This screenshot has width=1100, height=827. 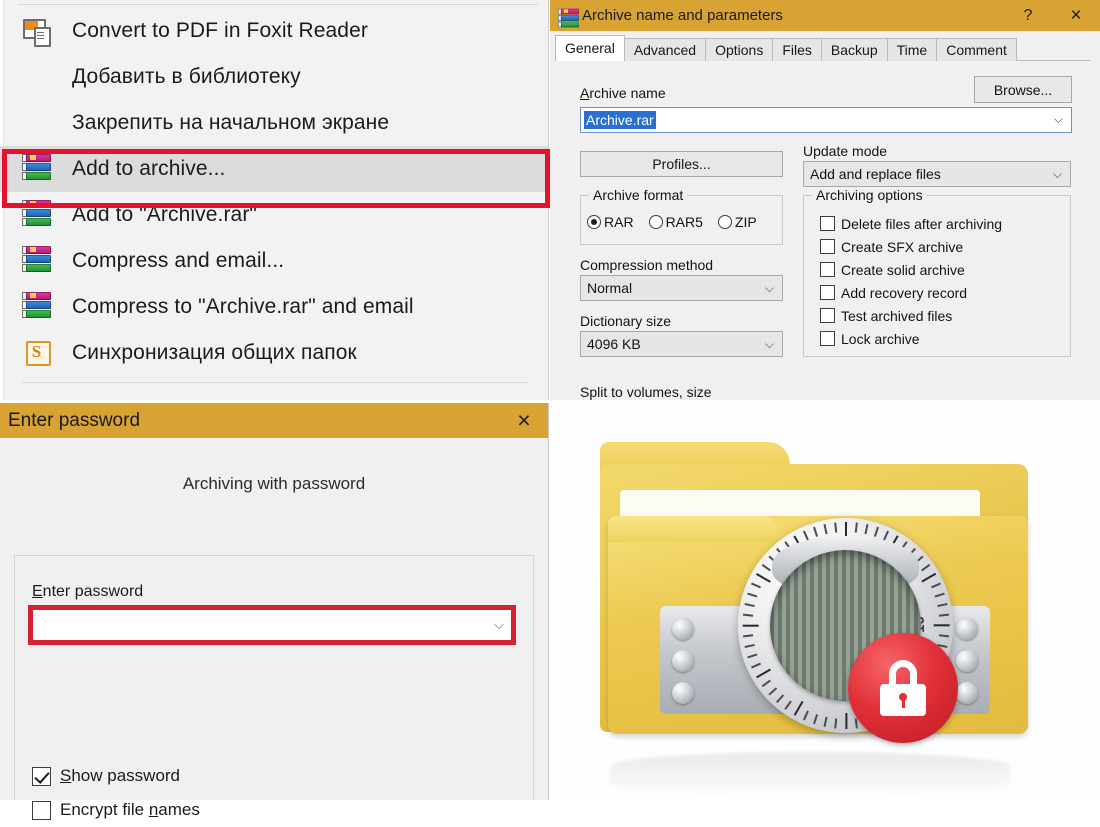 What do you see at coordinates (739, 49) in the screenshot?
I see `tab-options: Options` at bounding box center [739, 49].